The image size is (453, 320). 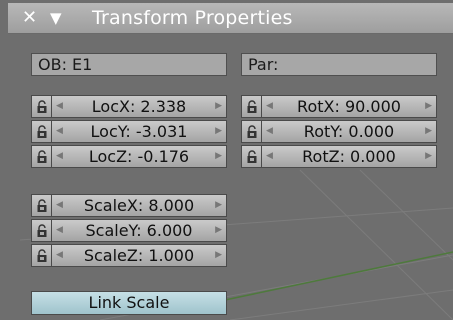 I want to click on link-scale-button: Link Scale, so click(x=129, y=303).